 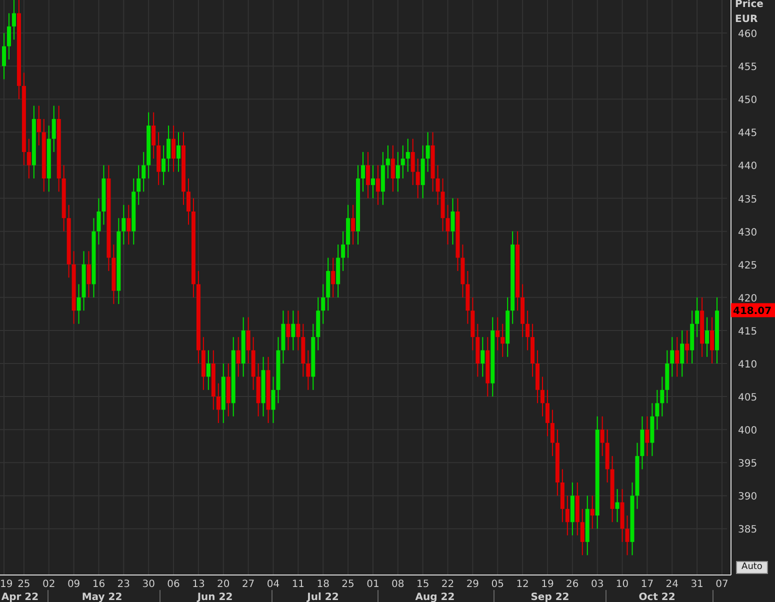 What do you see at coordinates (647, 584) in the screenshot?
I see `x-axis-label: 17` at bounding box center [647, 584].